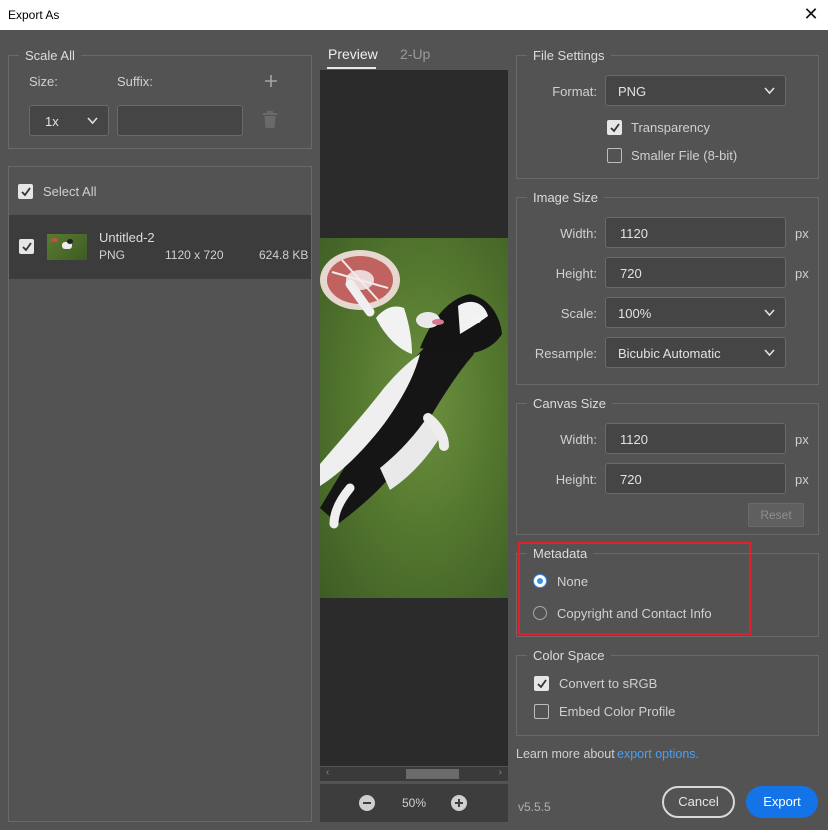  Describe the element at coordinates (802, 479) in the screenshot. I see `canvas-height-unit: px` at that location.